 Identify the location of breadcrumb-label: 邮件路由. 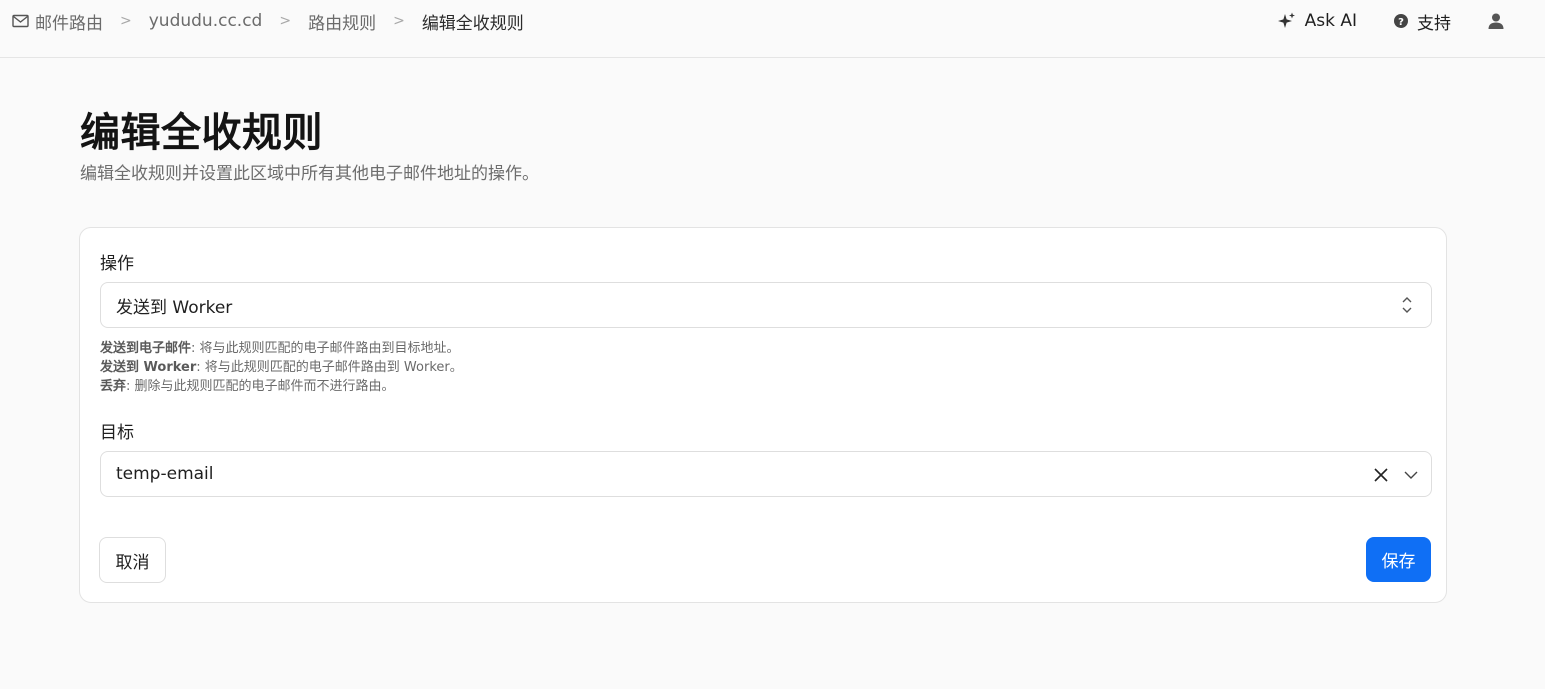
(69, 23).